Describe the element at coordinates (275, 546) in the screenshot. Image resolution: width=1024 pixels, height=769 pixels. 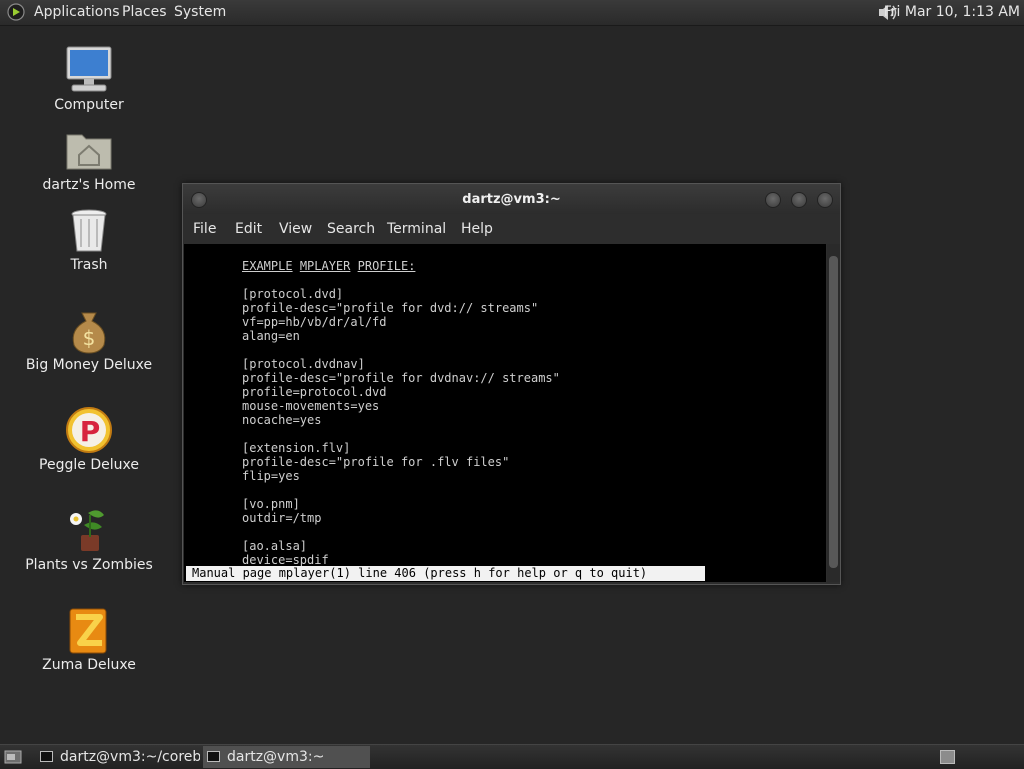
I see `terminal-line: [ao.alsa]` at that location.